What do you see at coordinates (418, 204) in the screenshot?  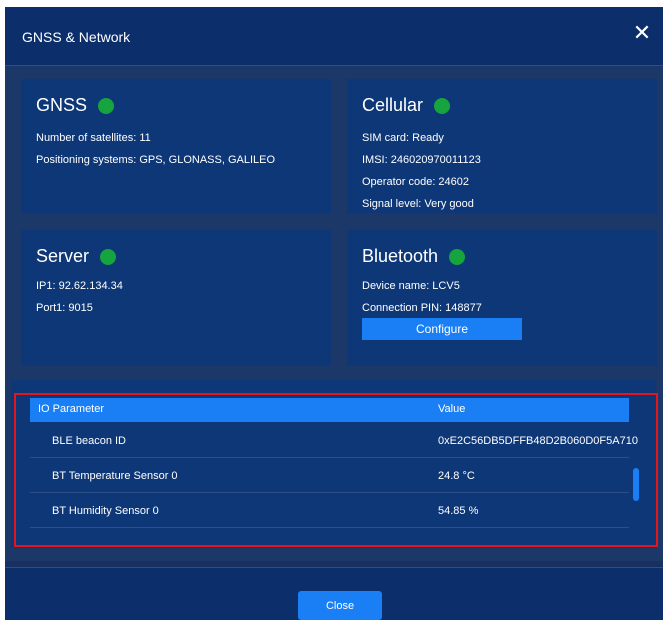 I see `cellular-signal-level: Signal level: Very good` at bounding box center [418, 204].